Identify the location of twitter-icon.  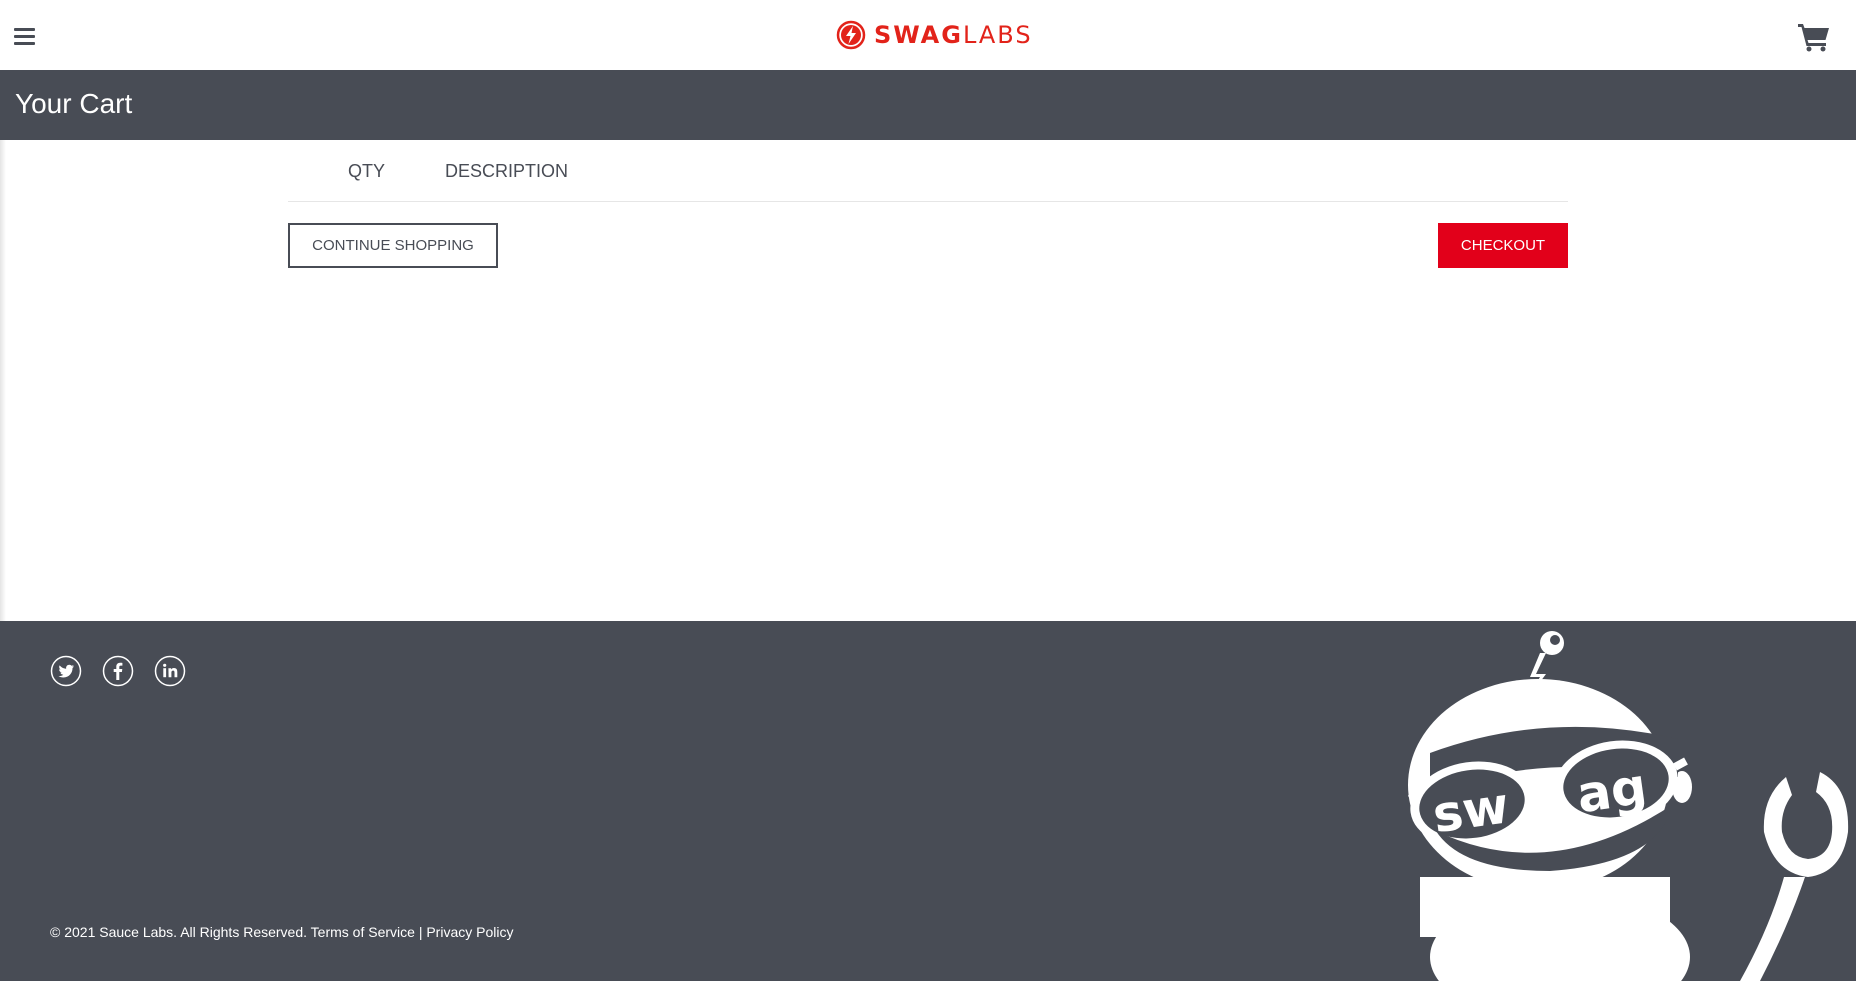
(66, 671).